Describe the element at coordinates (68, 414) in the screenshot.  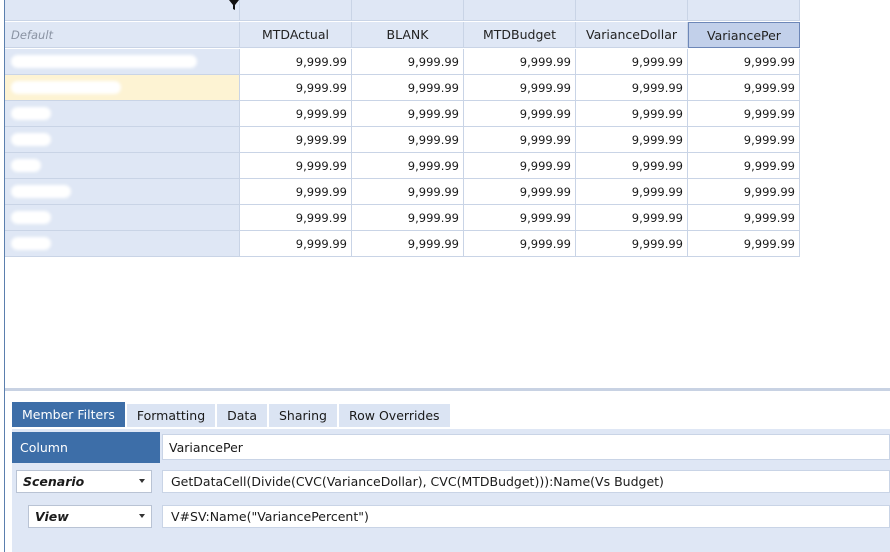
I see `tab-member-filters: Member Filters` at that location.